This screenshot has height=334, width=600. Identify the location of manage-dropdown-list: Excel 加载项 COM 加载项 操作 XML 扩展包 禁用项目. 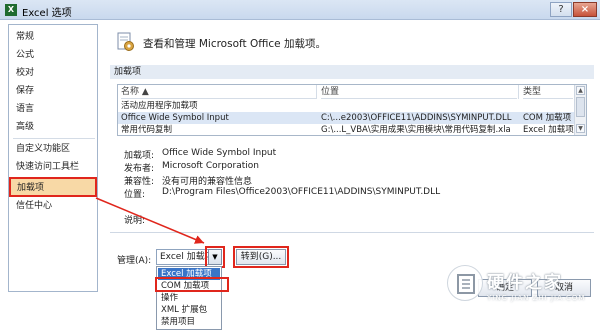
(189, 298).